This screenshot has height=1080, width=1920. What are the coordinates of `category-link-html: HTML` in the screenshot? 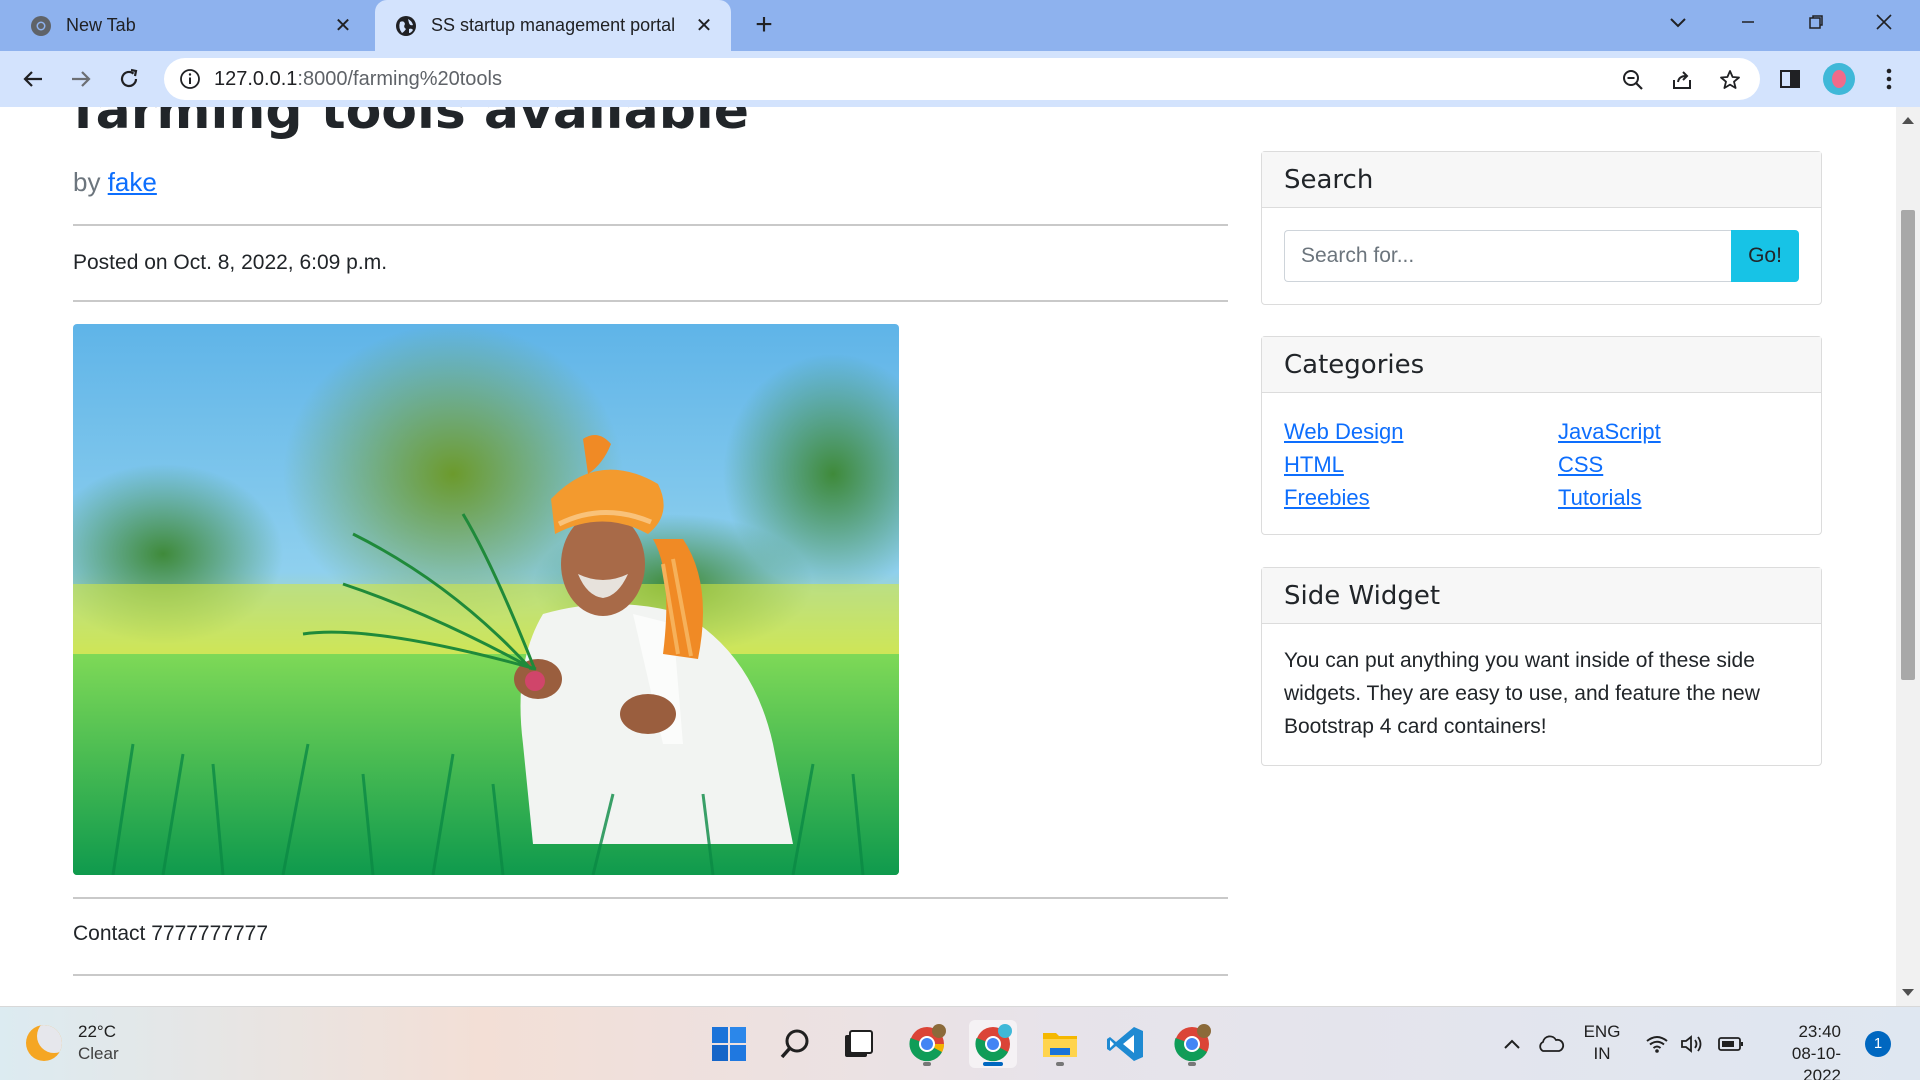 It's located at (1421, 464).